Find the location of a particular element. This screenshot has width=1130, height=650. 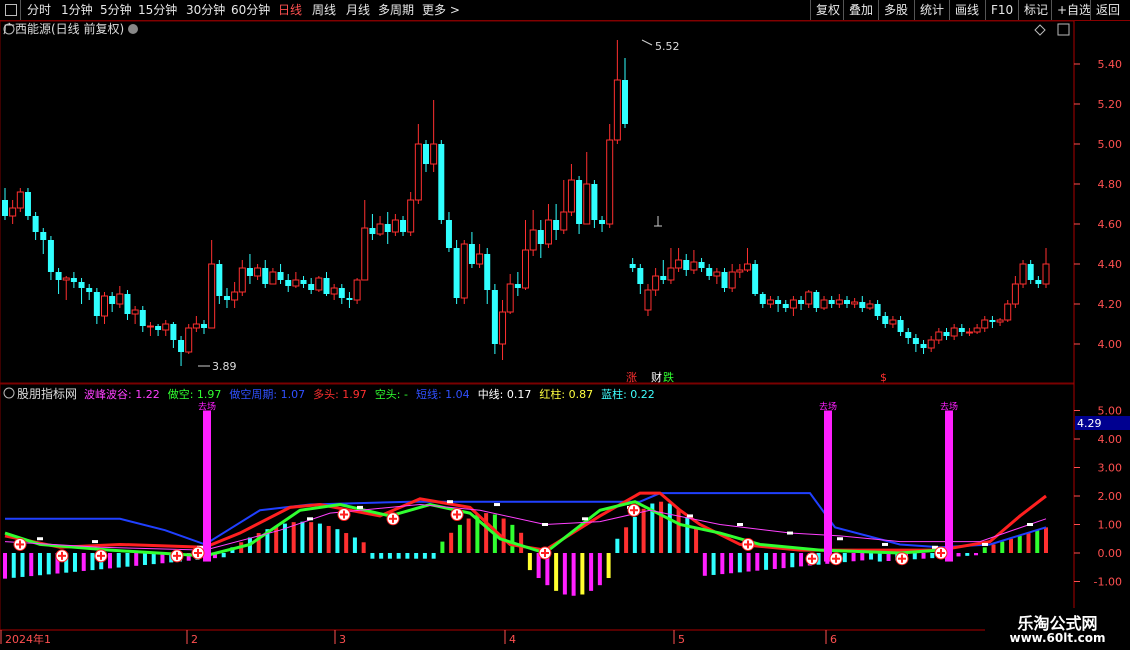

ind-tick-label: 3.00 is located at coordinates (1110, 468).